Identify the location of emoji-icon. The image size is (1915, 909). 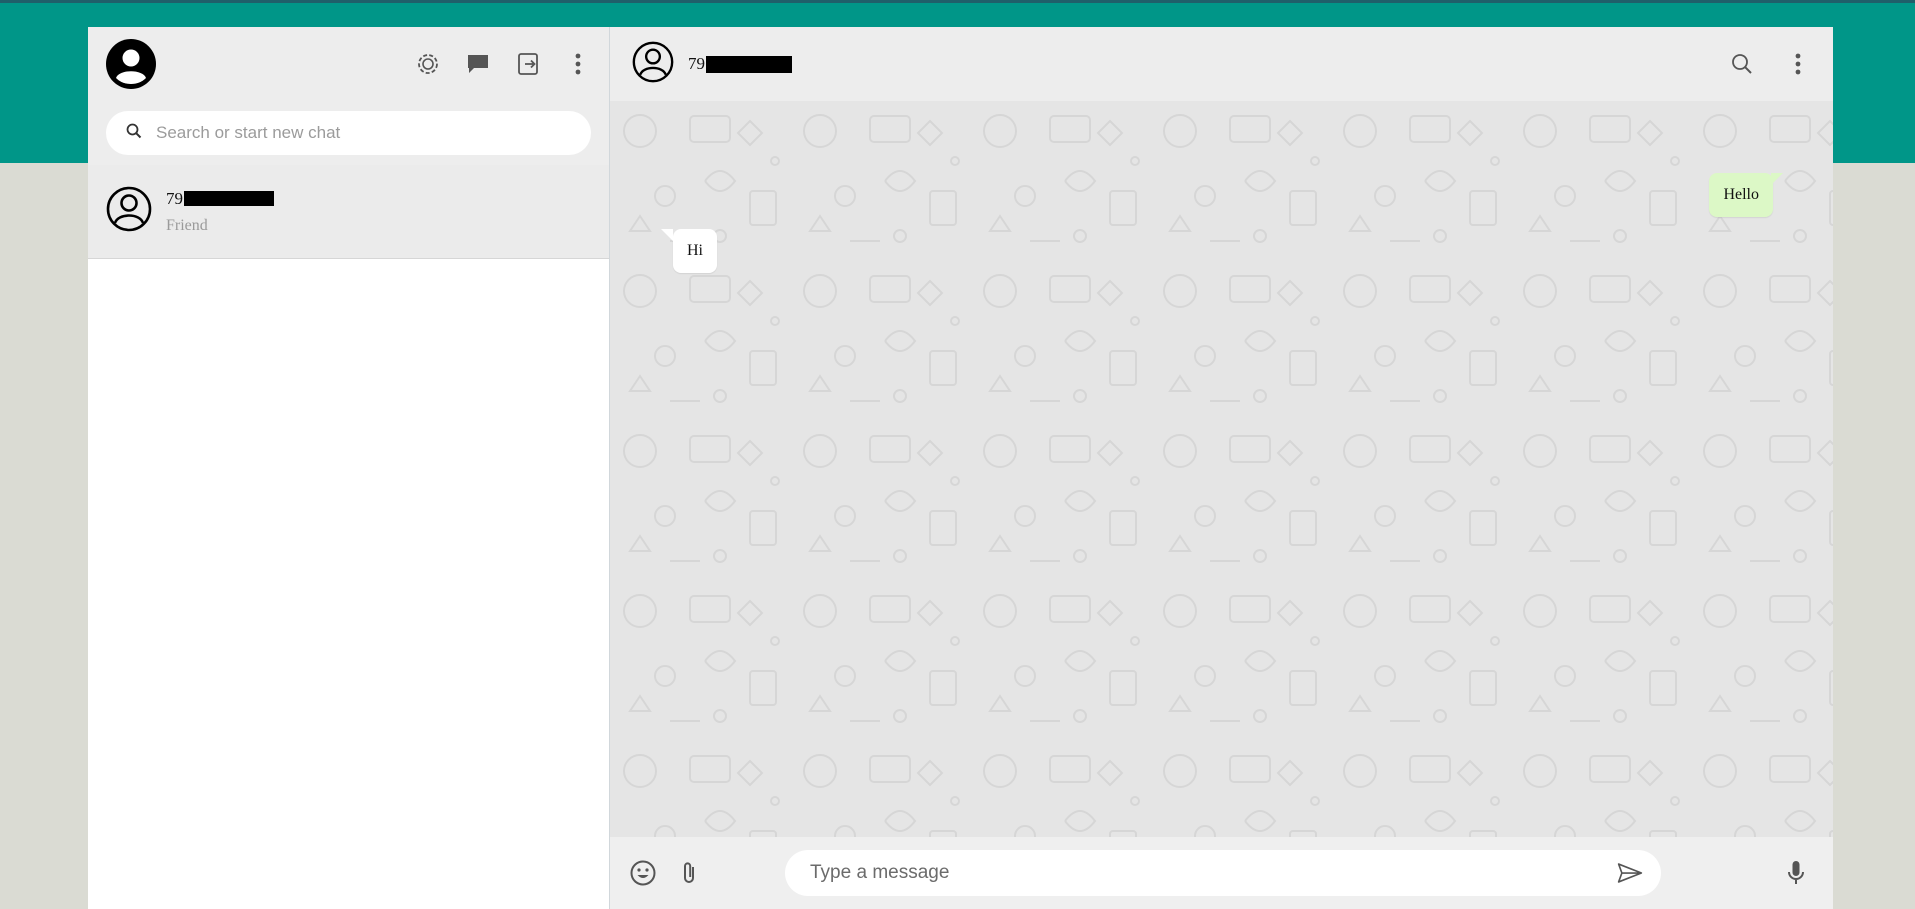
(643, 873).